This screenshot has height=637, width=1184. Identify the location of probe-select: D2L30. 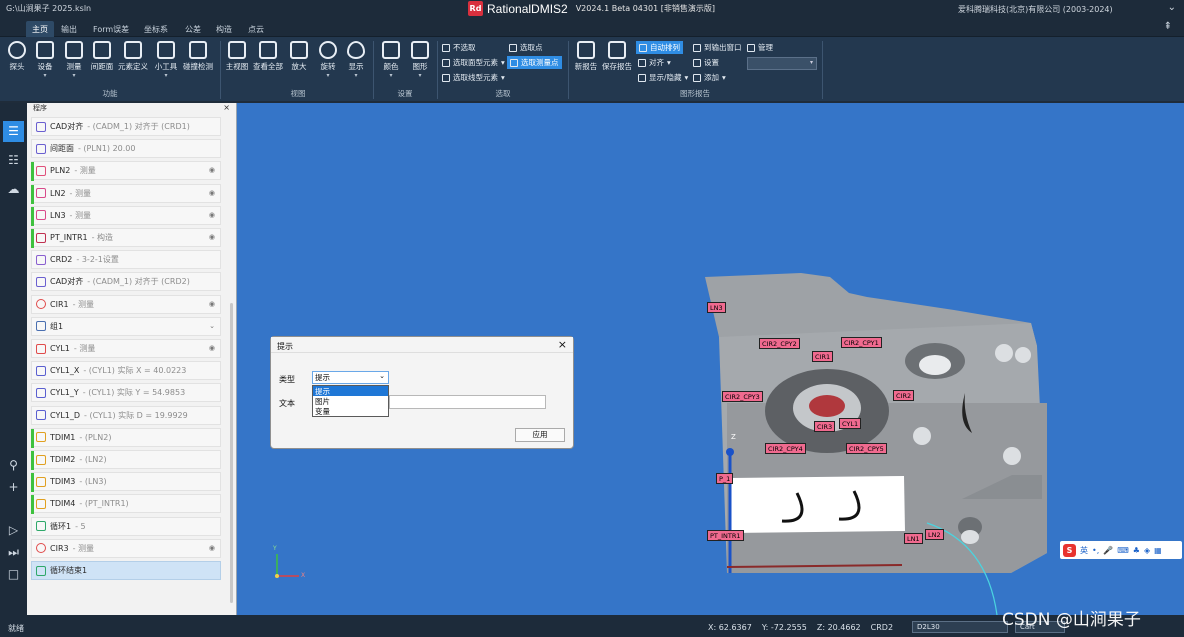
(960, 627).